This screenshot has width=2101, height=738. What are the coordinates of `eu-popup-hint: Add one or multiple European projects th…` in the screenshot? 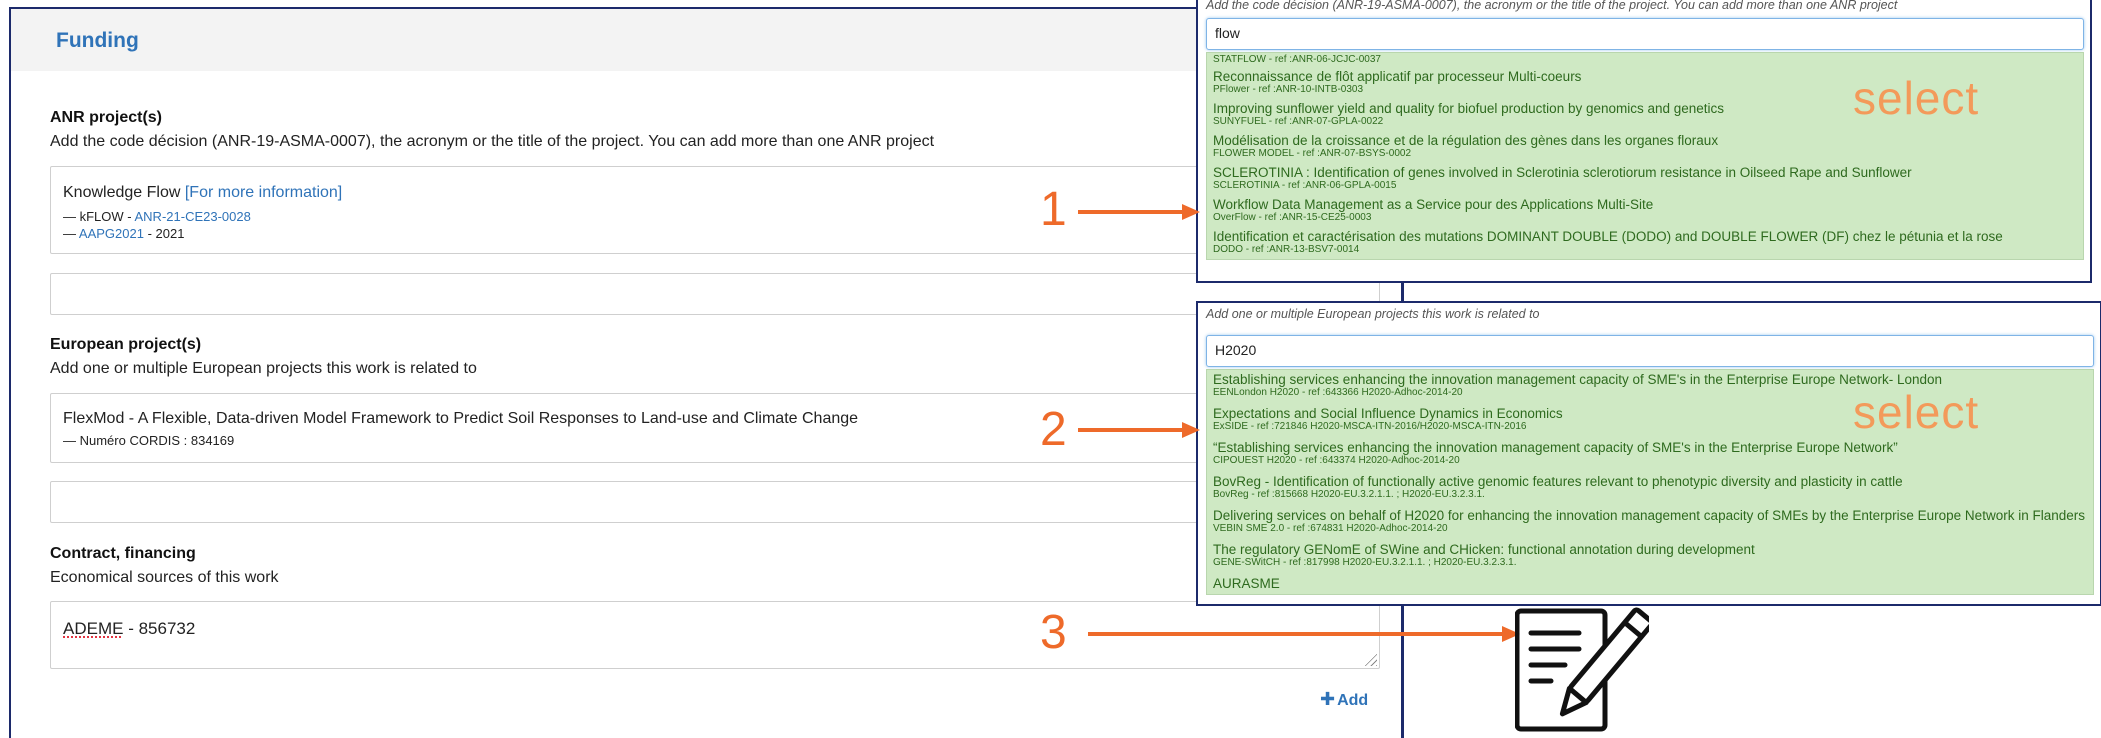 It's located at (1373, 314).